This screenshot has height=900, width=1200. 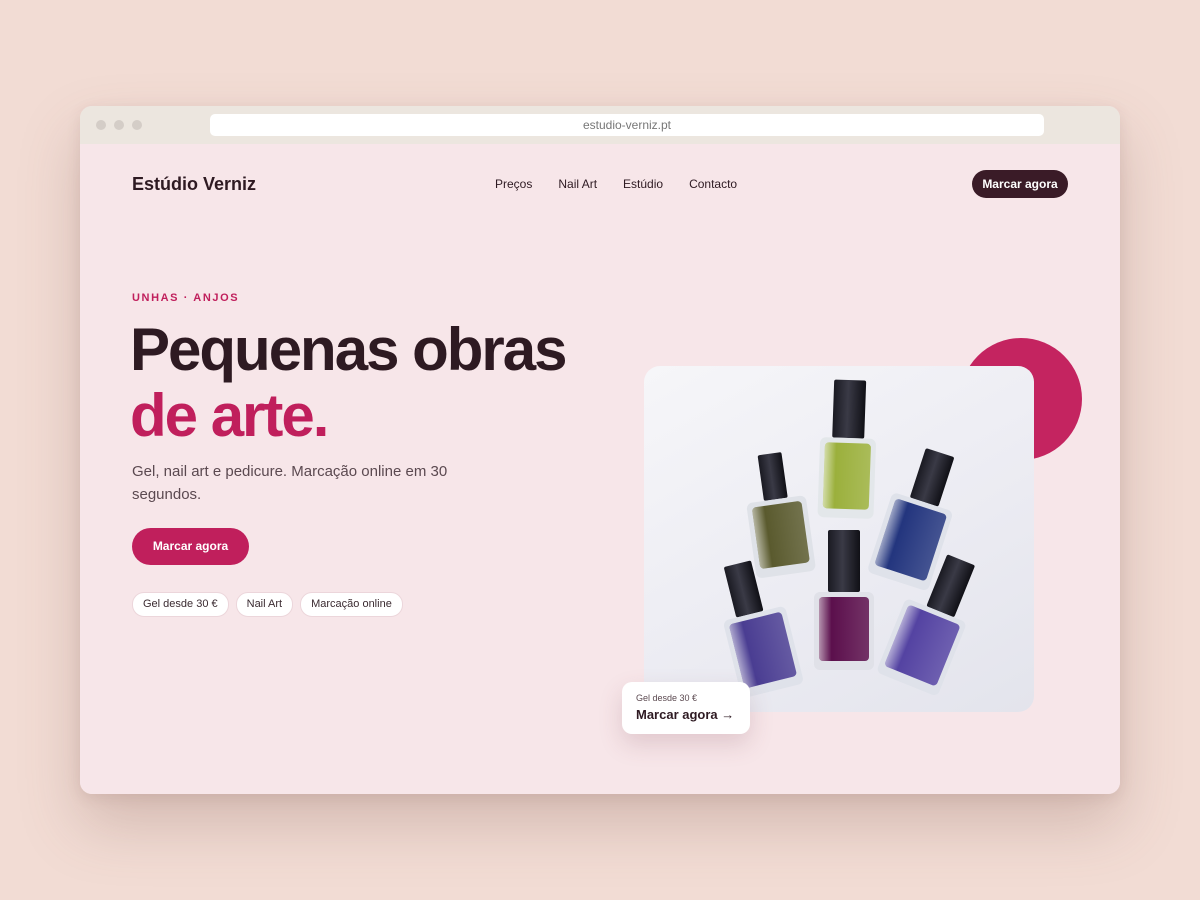 What do you see at coordinates (685, 714) in the screenshot?
I see `floating-card-book-link: Marcar agora →` at bounding box center [685, 714].